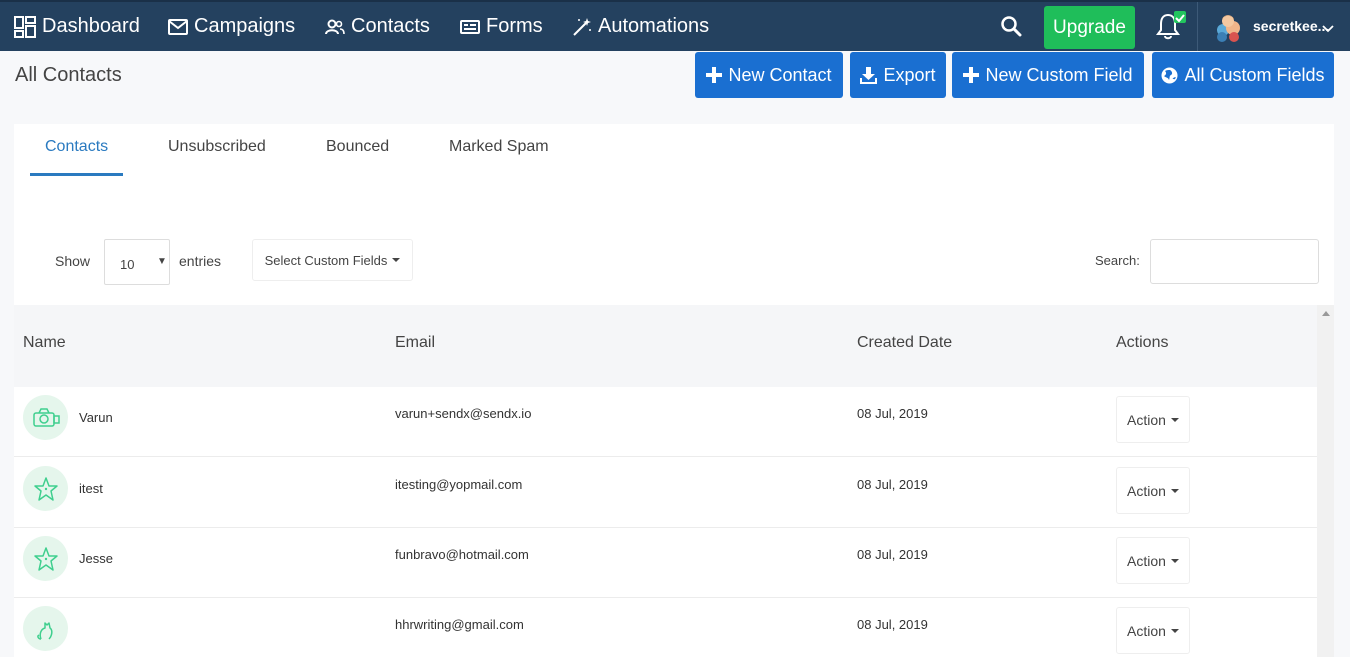 The height and width of the screenshot is (657, 1350). I want to click on nav-dashboard-label: Dashboard, so click(91, 26).